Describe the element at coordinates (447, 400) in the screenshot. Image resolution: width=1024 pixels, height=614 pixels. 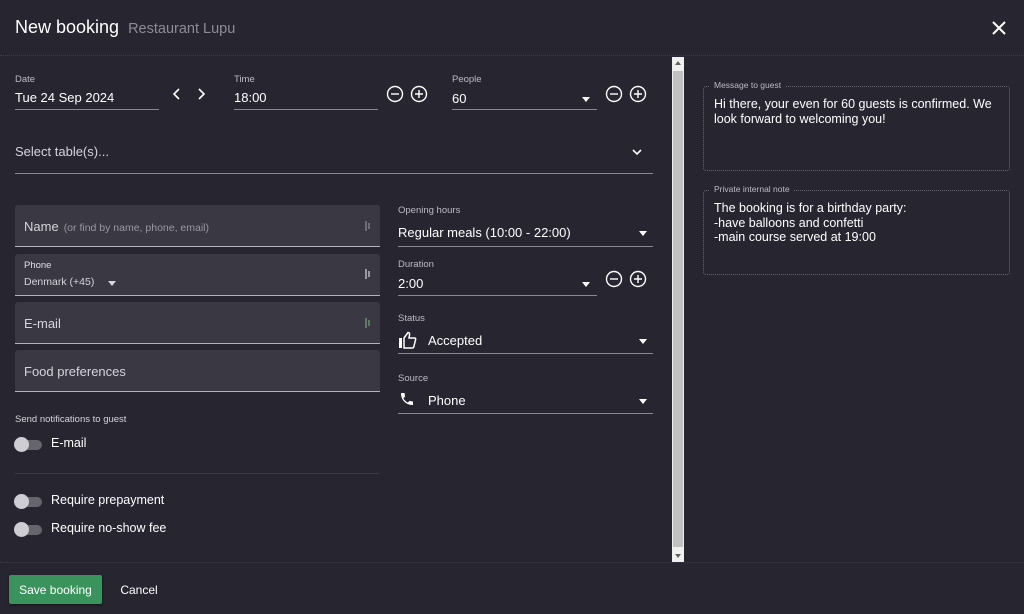
I see `source-value: Phone` at that location.